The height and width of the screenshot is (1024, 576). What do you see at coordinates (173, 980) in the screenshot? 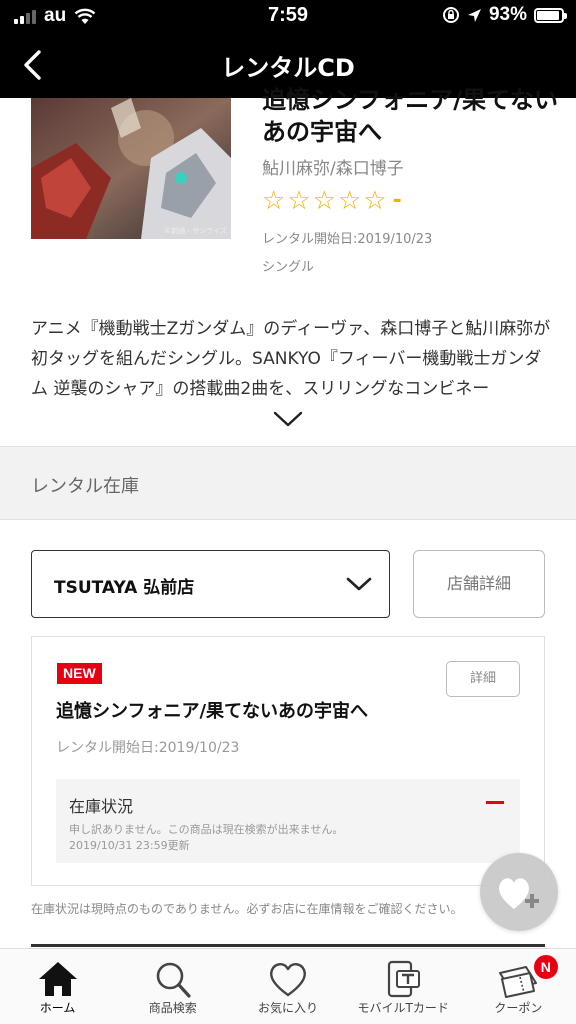
I see `search-icon` at bounding box center [173, 980].